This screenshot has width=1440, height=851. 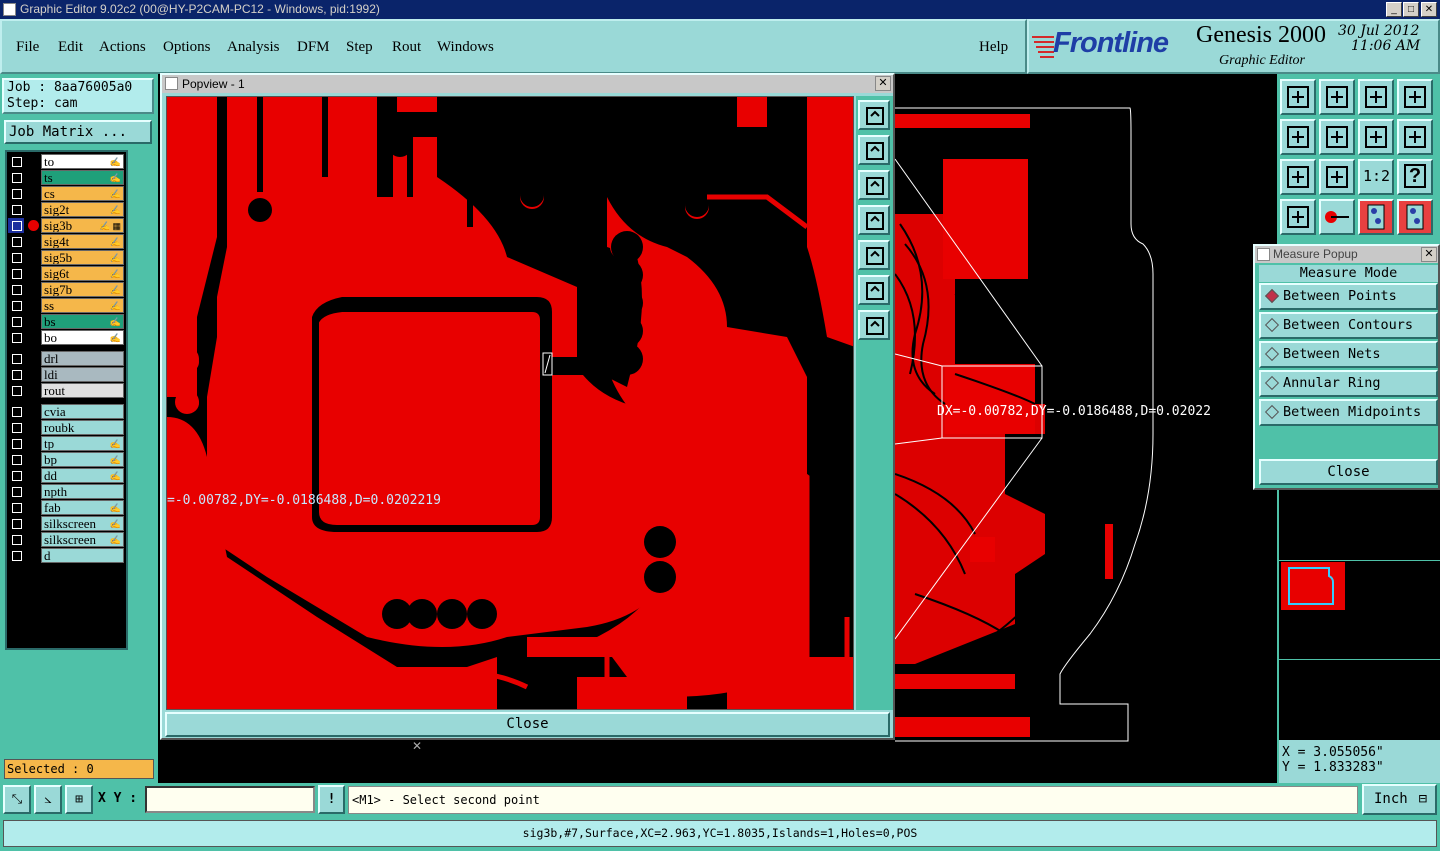 What do you see at coordinates (82, 411) in the screenshot?
I see `layer-name: cvia` at bounding box center [82, 411].